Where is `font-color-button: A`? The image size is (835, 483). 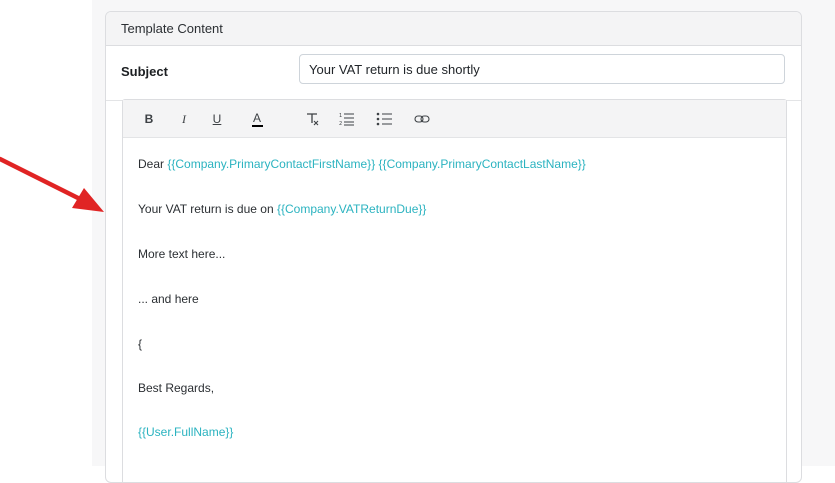 font-color-button: A is located at coordinates (257, 119).